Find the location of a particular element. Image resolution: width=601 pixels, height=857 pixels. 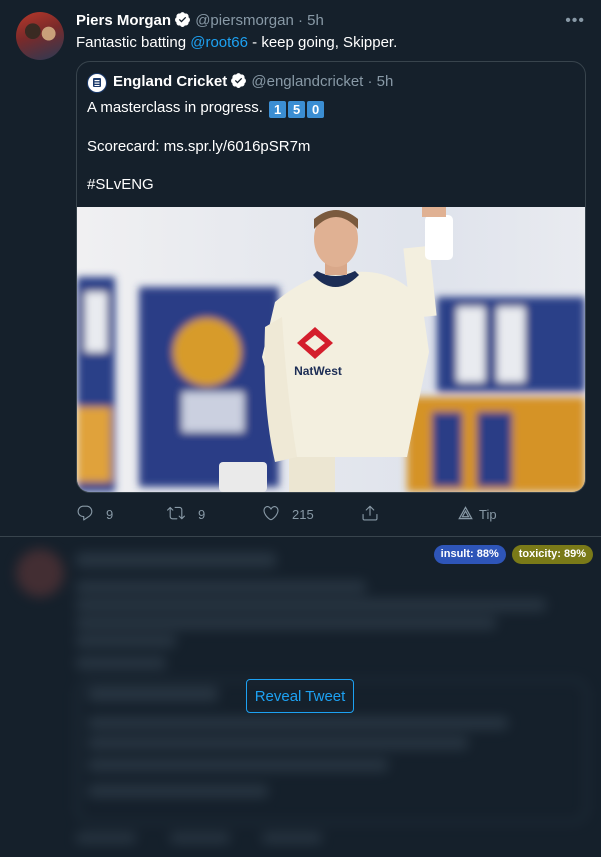

verified-badge-icon is located at coordinates (182, 22).